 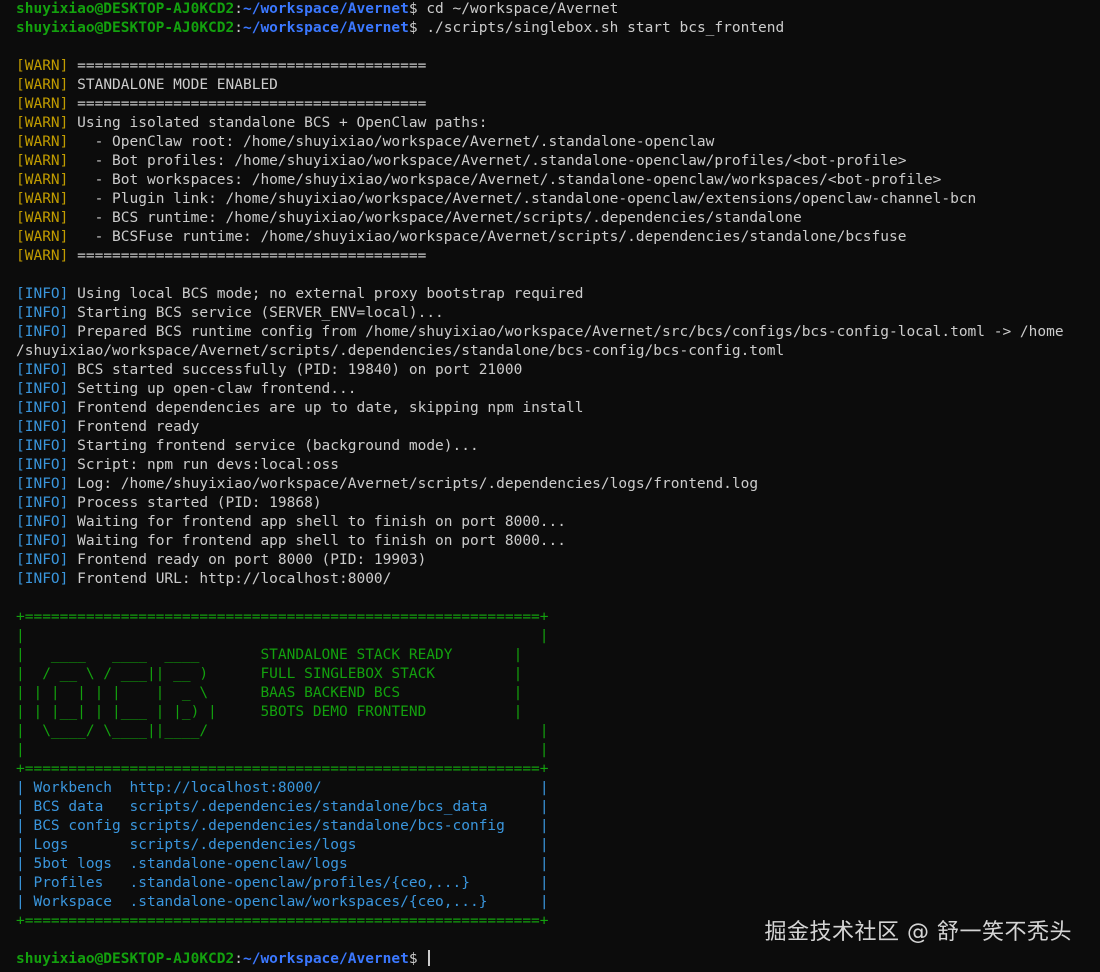 I want to click on banner-entry-value: .standalone-openclaw/profiles/{ceo,...}, so click(x=299, y=883).